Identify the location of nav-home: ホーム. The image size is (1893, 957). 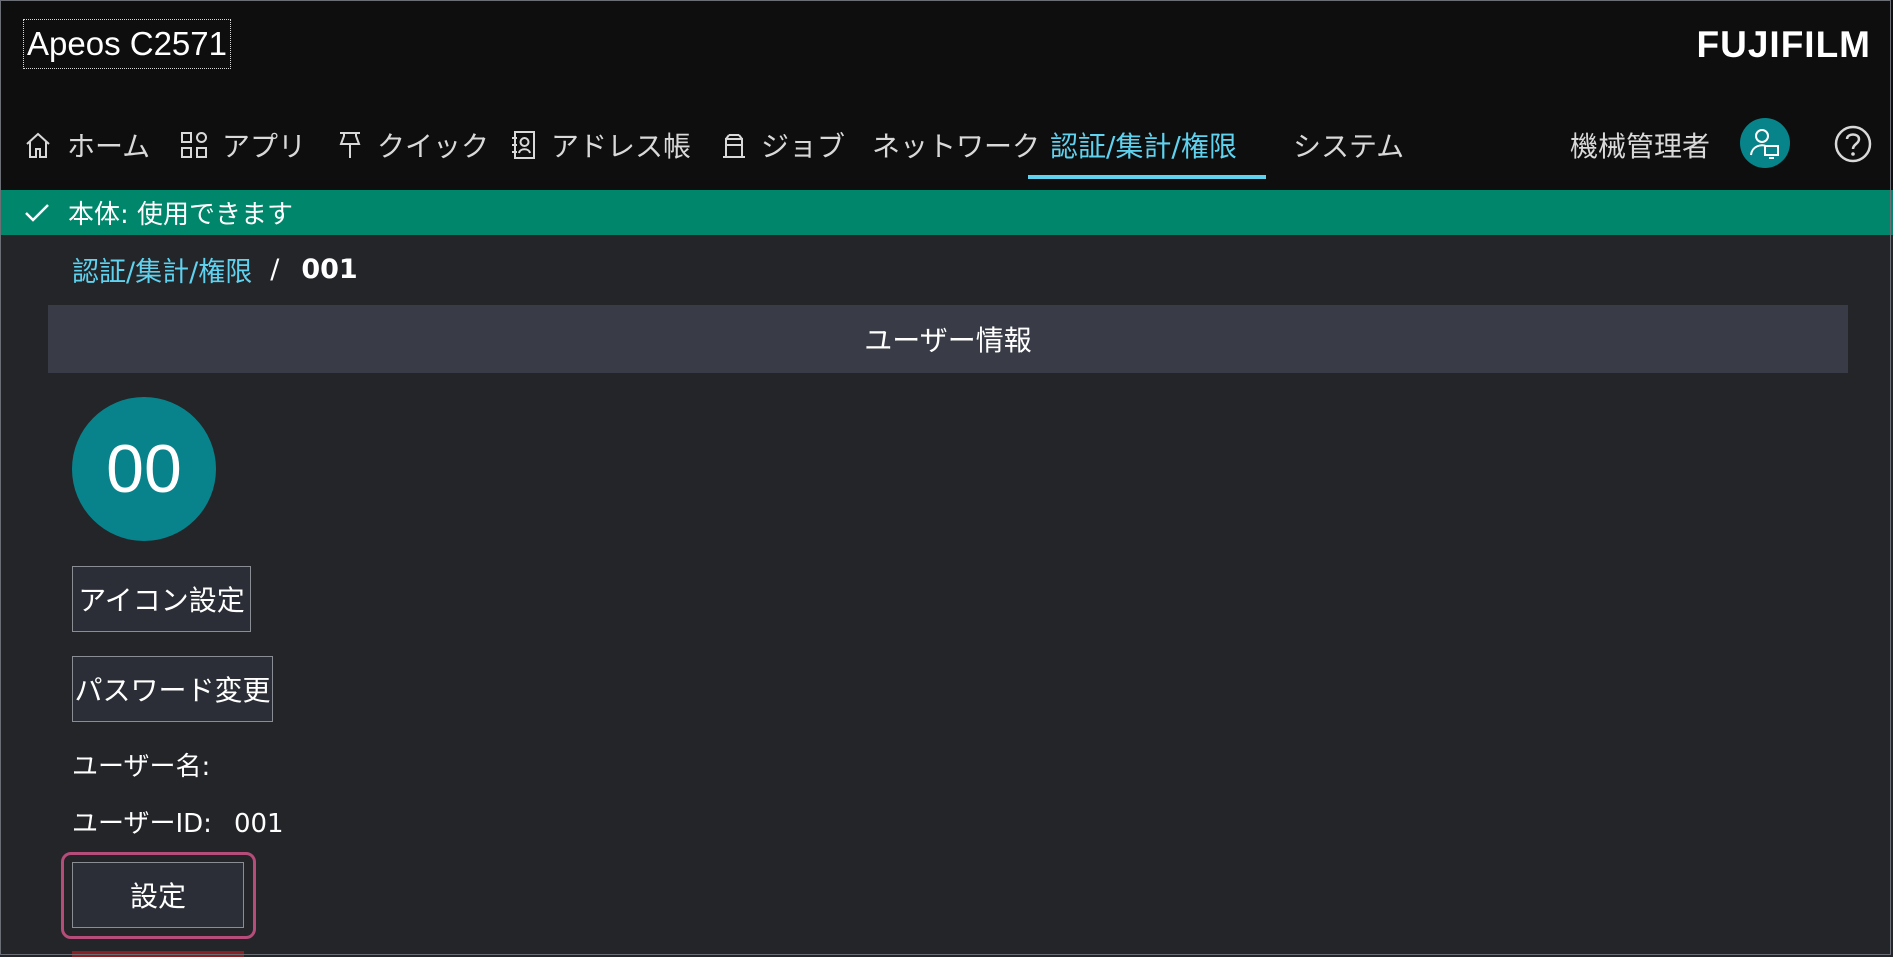
(86, 145).